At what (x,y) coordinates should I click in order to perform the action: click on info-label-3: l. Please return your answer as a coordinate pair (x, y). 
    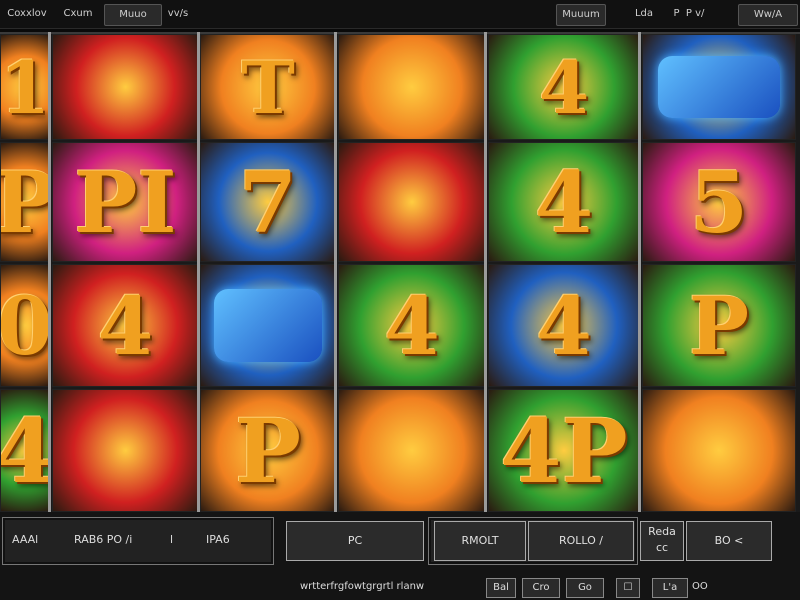
    Looking at the image, I should click on (172, 539).